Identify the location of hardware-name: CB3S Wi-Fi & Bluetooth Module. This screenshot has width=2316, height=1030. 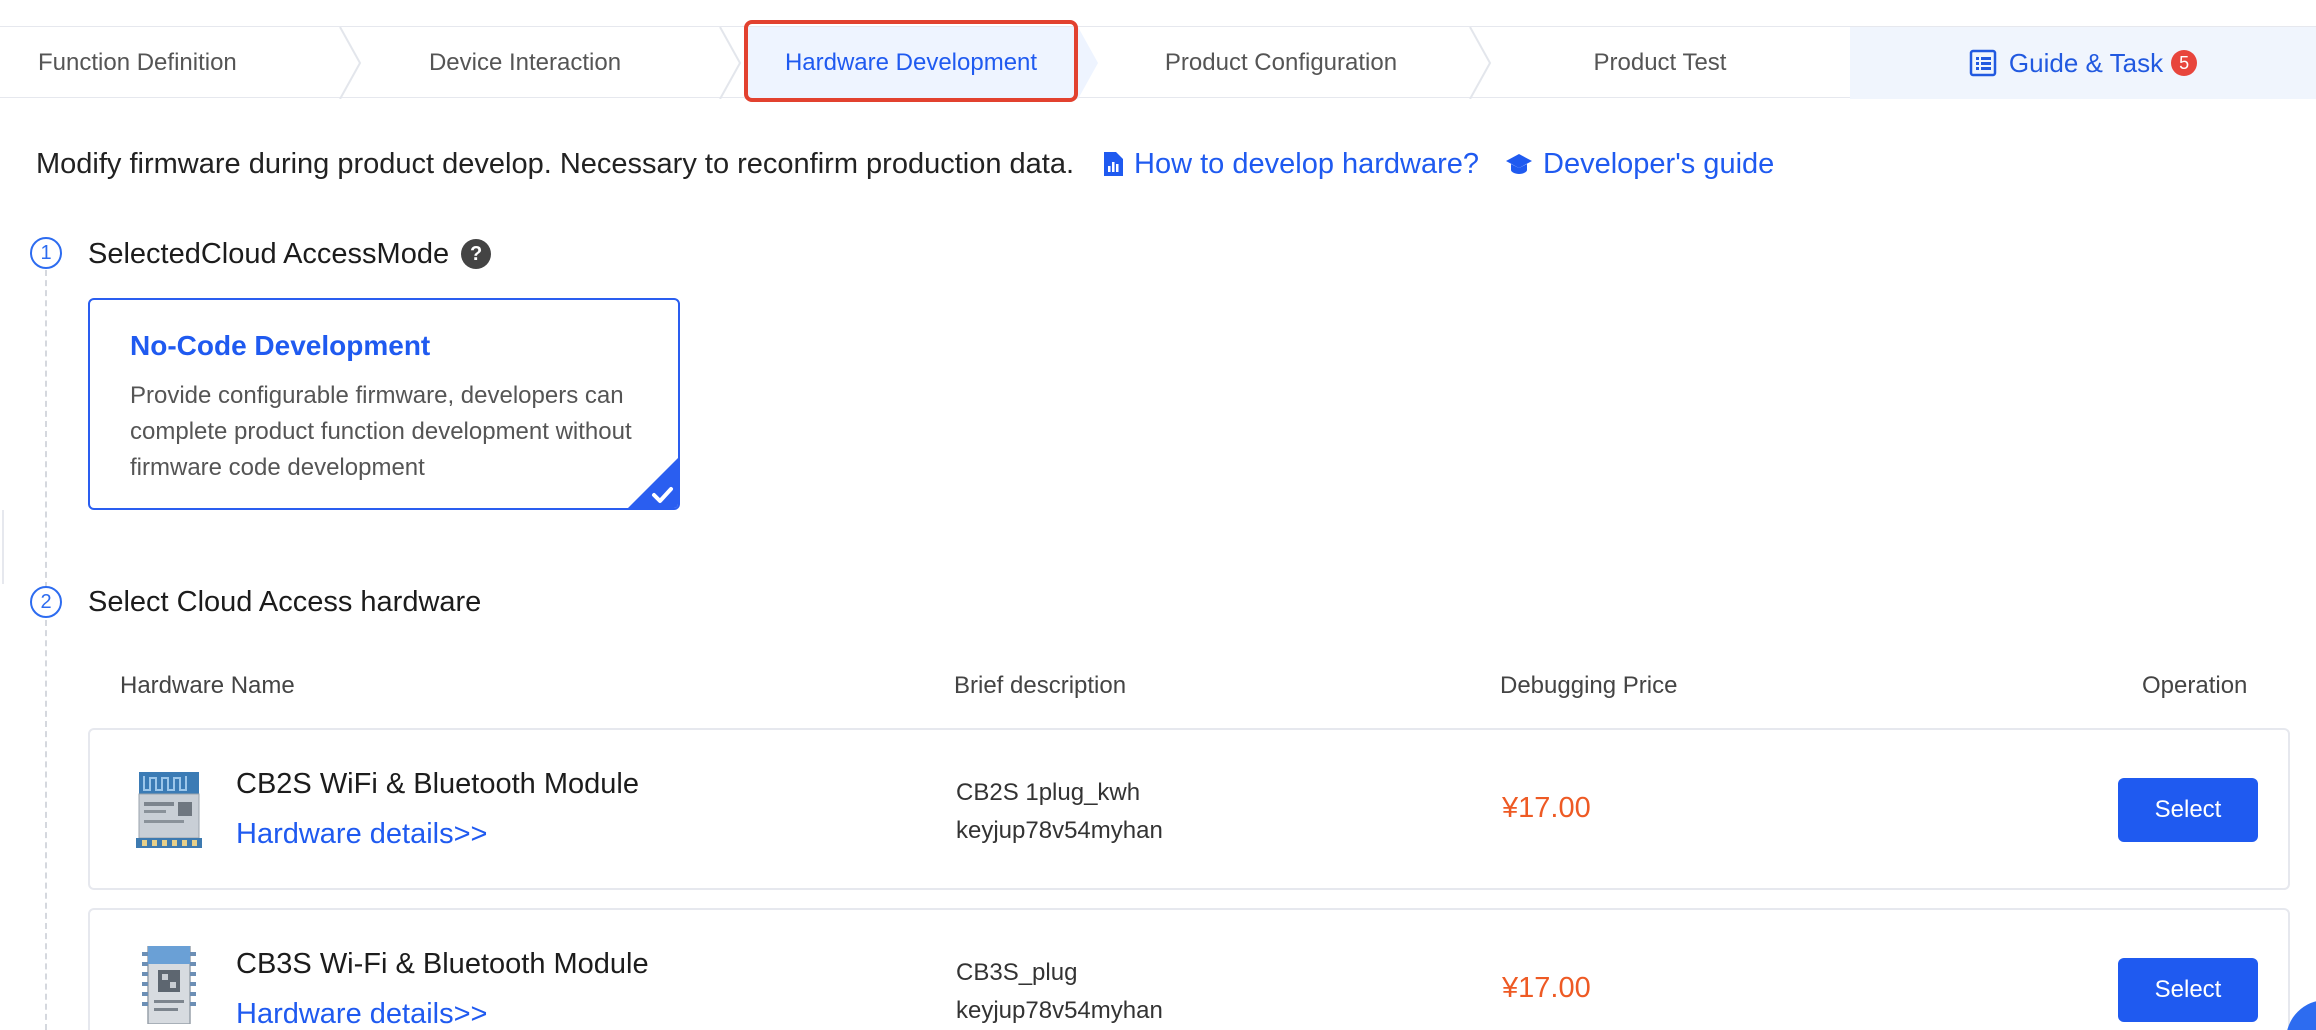
(442, 964).